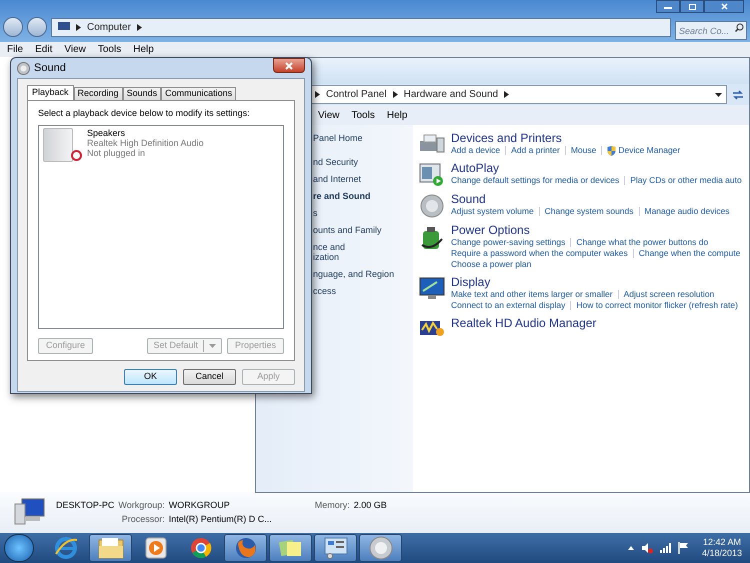 Image resolution: width=750 pixels, height=563 pixels. I want to click on category-title: Sound, so click(590, 199).